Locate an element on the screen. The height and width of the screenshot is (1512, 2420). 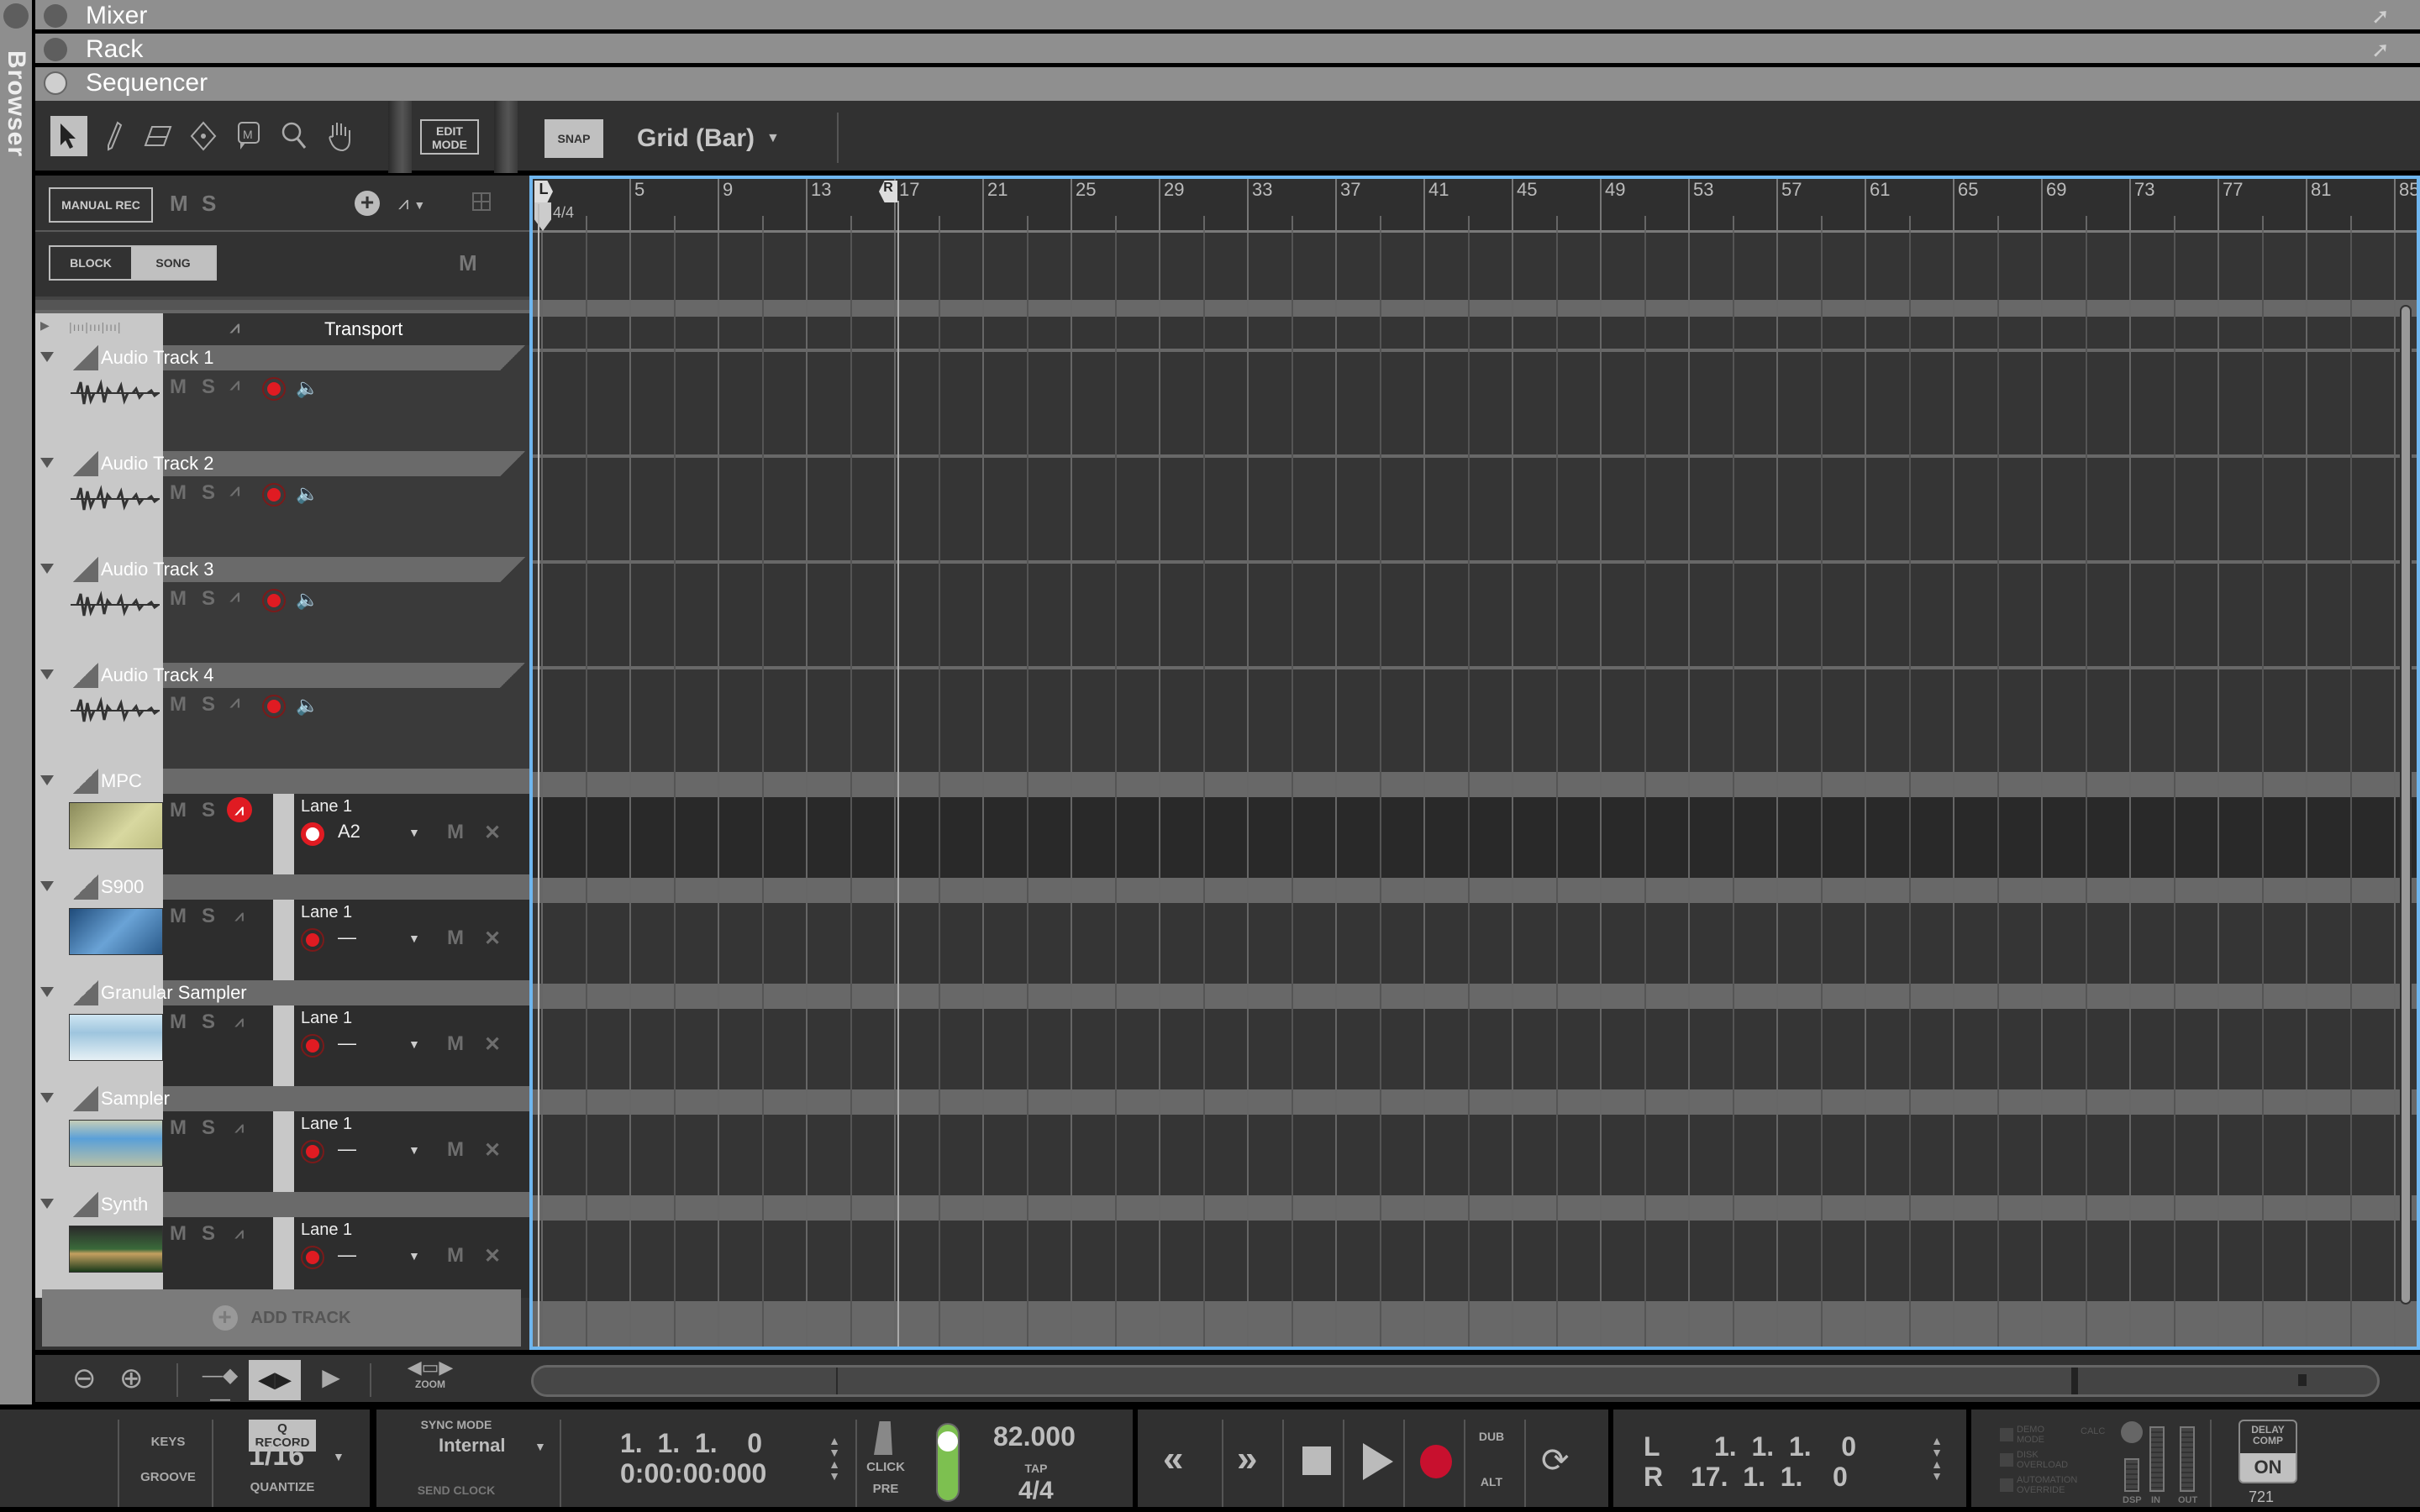
lane-record-icon is located at coordinates (313, 1257).